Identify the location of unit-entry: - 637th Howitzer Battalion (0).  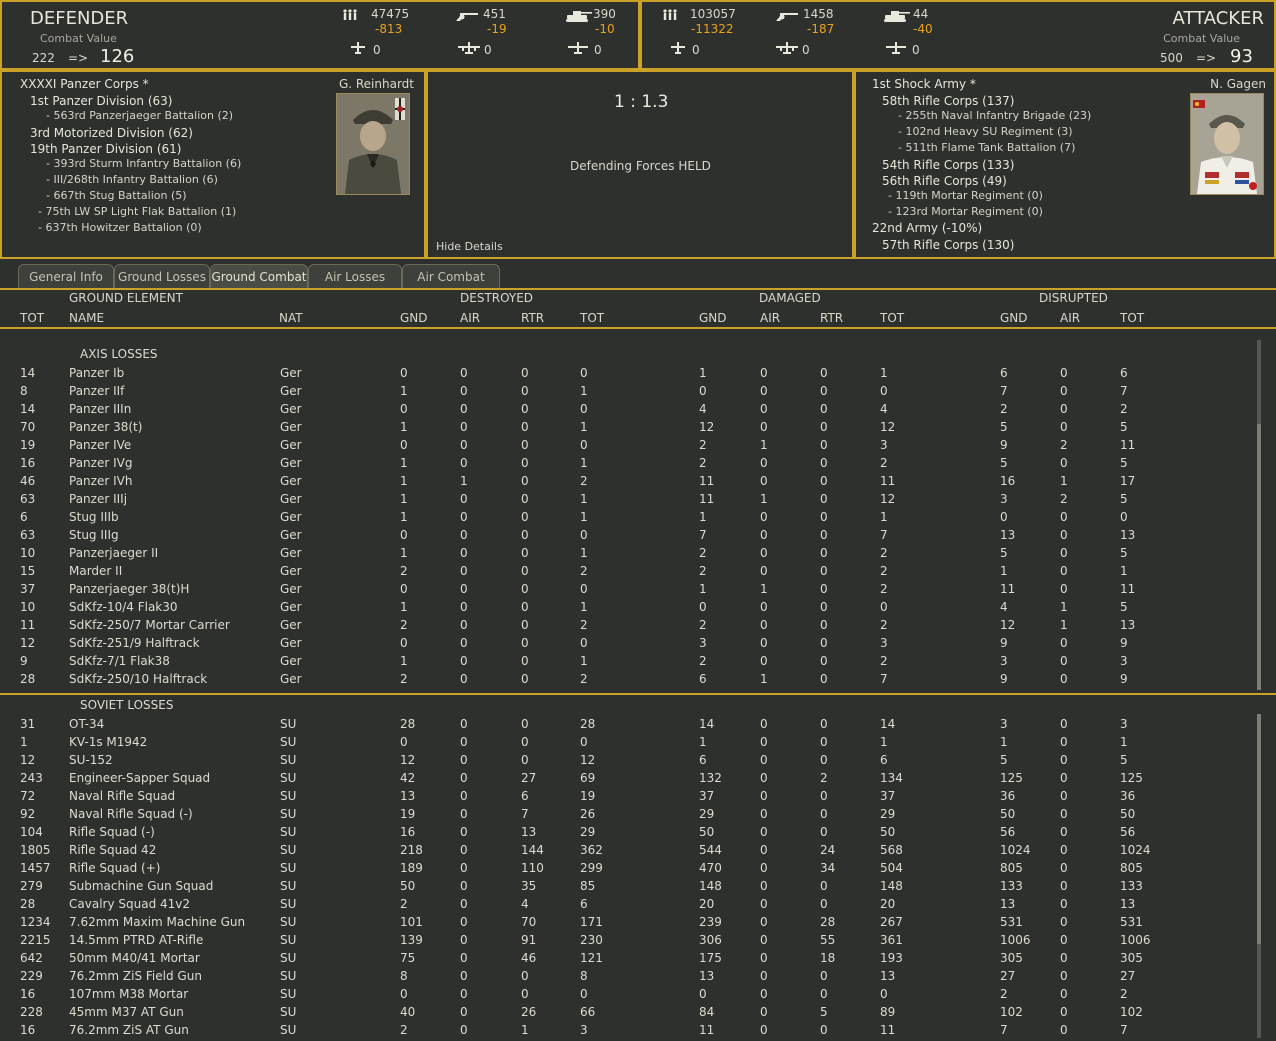
(120, 227).